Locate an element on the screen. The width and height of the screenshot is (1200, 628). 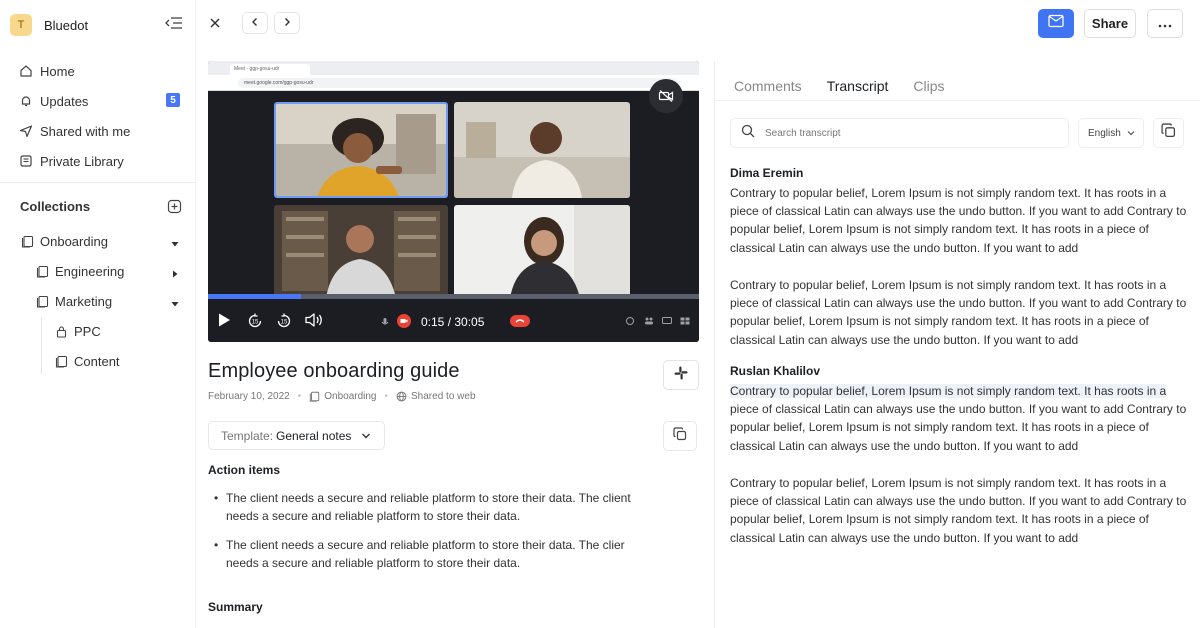
camera-off-icon is located at coordinates (666, 96).